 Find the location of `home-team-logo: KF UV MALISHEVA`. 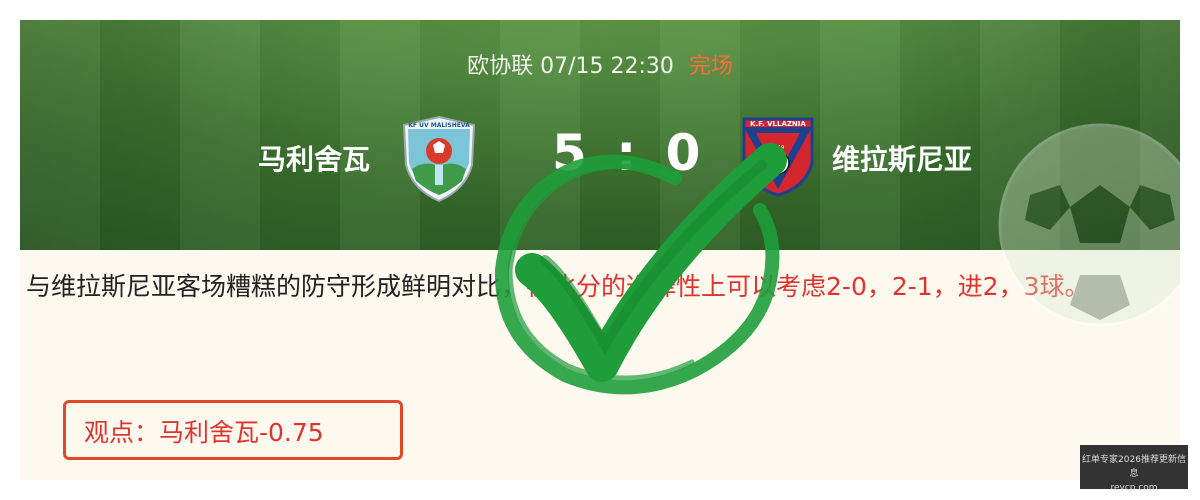

home-team-logo: KF UV MALISHEVA is located at coordinates (439, 159).